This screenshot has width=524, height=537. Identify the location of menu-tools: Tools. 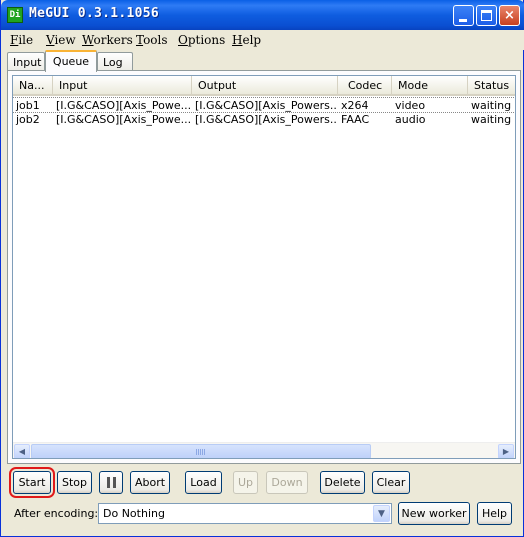
(152, 40).